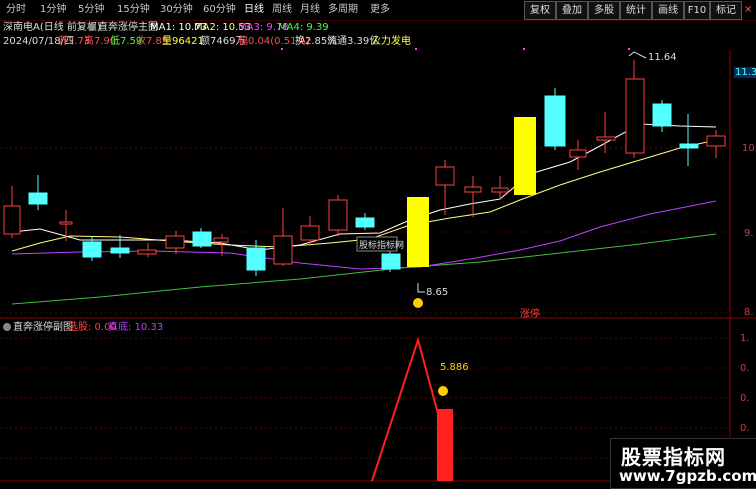  Describe the element at coordinates (421, 288) in the screenshot. I see `low-marker-arrow` at that location.